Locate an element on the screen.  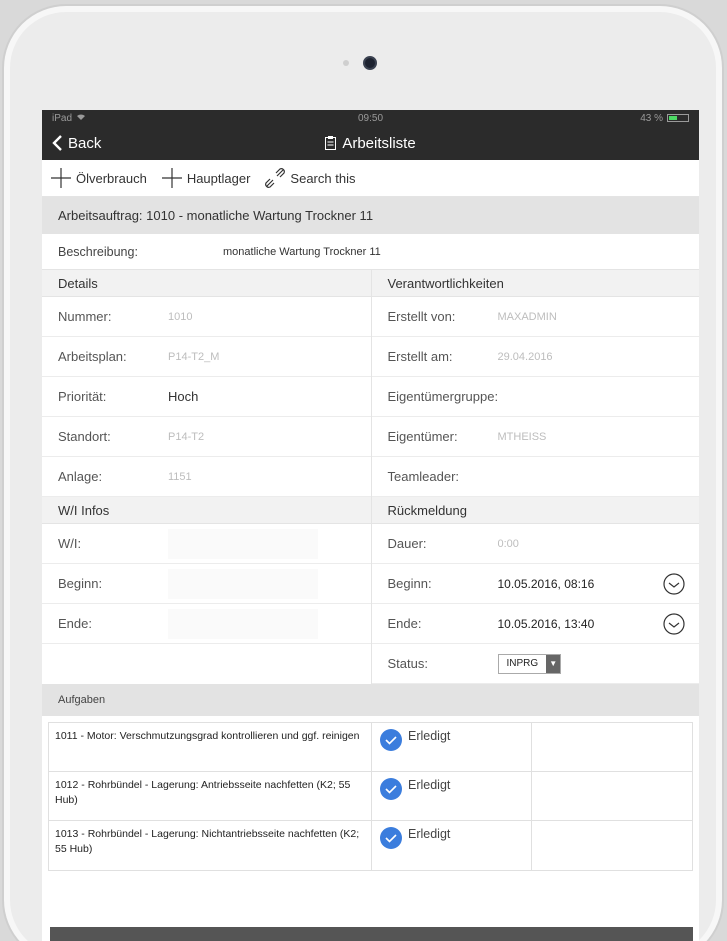
bottom-action-bar is located at coordinates (371, 934).